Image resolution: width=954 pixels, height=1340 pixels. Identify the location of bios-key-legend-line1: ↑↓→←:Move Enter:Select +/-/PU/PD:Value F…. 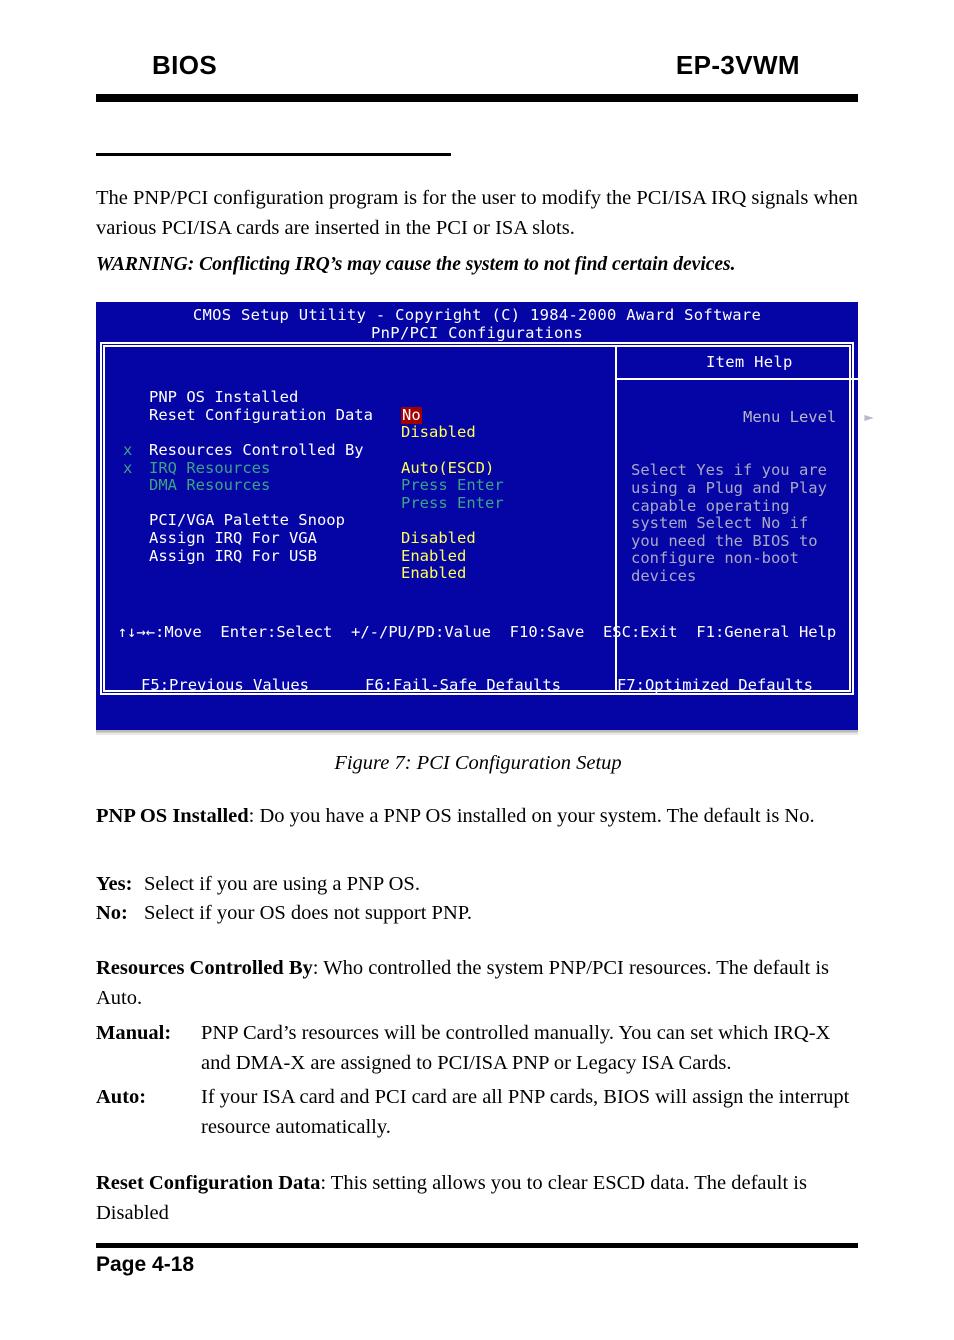
(477, 632).